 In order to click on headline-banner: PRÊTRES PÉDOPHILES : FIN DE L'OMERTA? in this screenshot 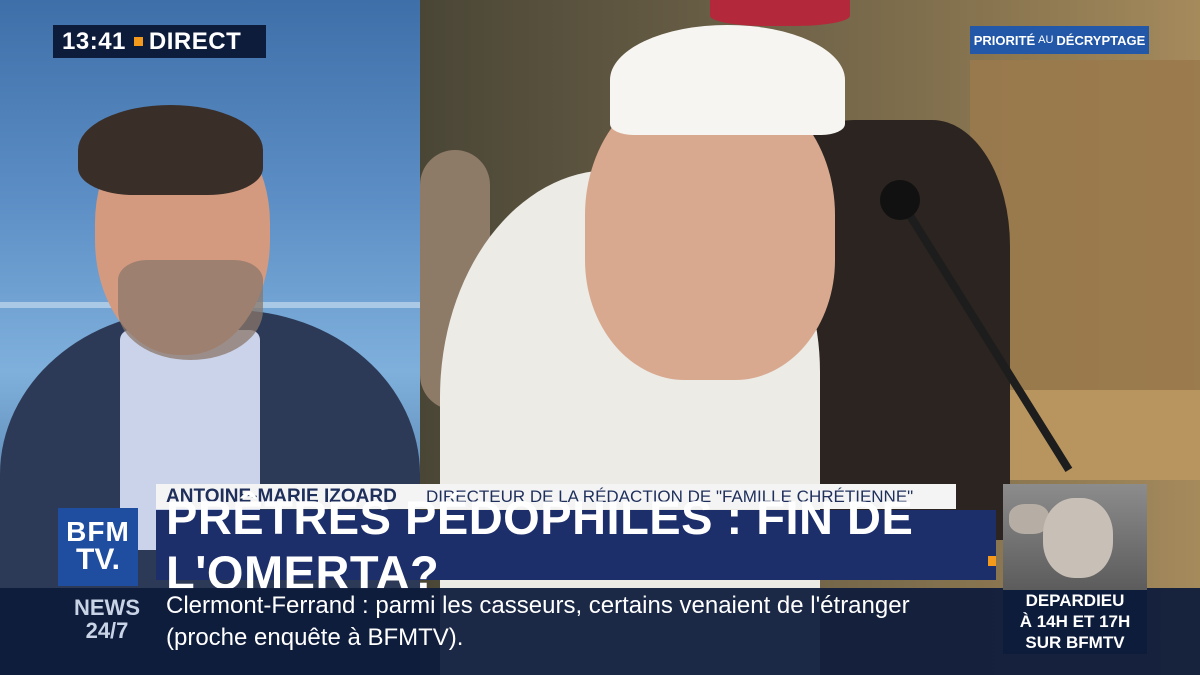, I will do `click(576, 545)`.